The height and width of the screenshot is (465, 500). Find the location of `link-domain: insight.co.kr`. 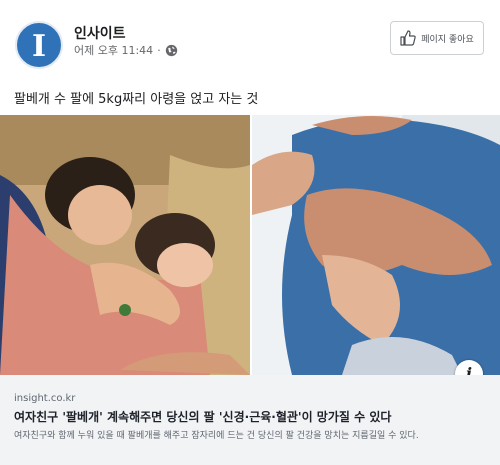

link-domain: insight.co.kr is located at coordinates (45, 398).